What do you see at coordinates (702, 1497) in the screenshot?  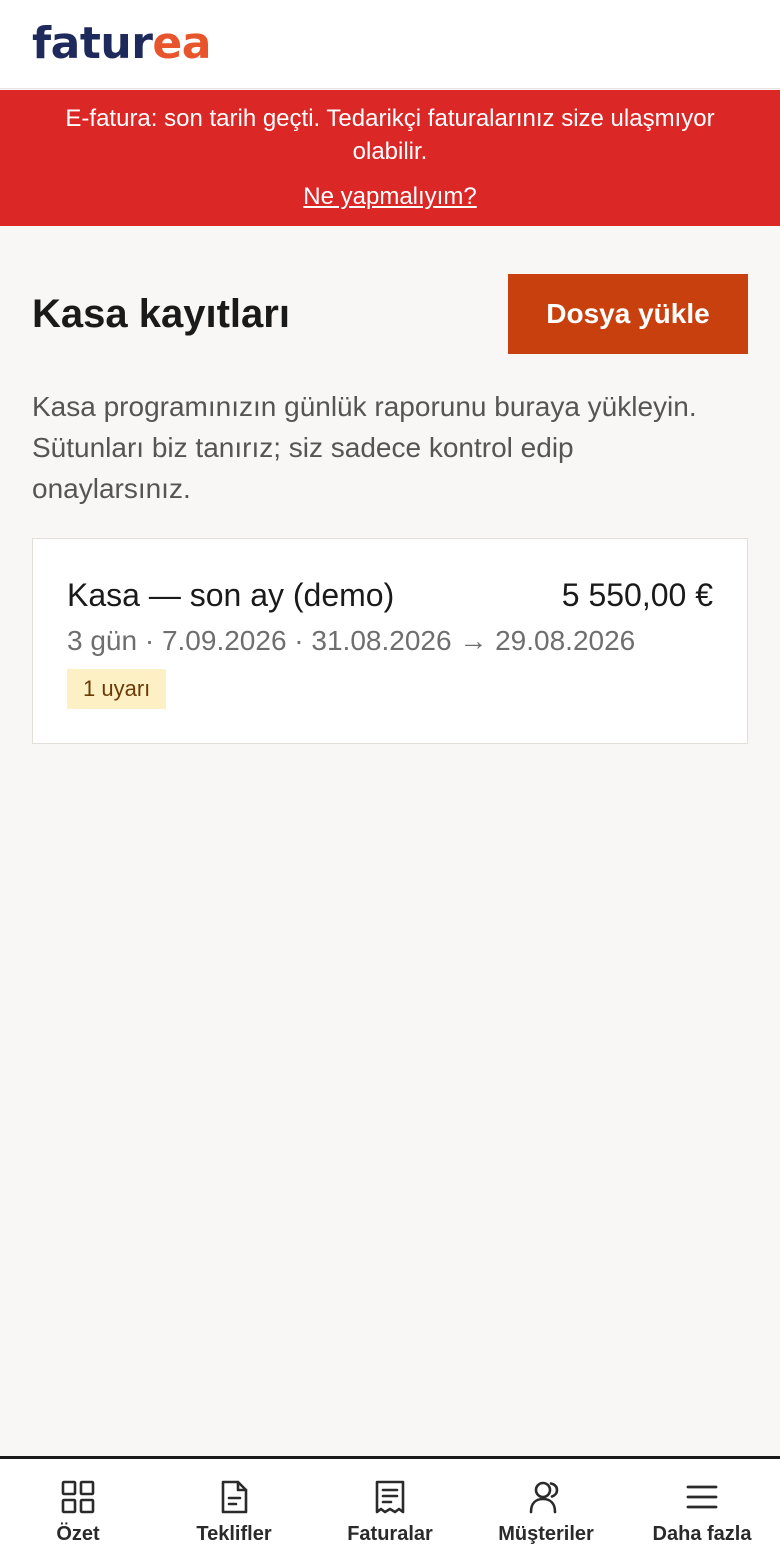 I see `menu-icon` at bounding box center [702, 1497].